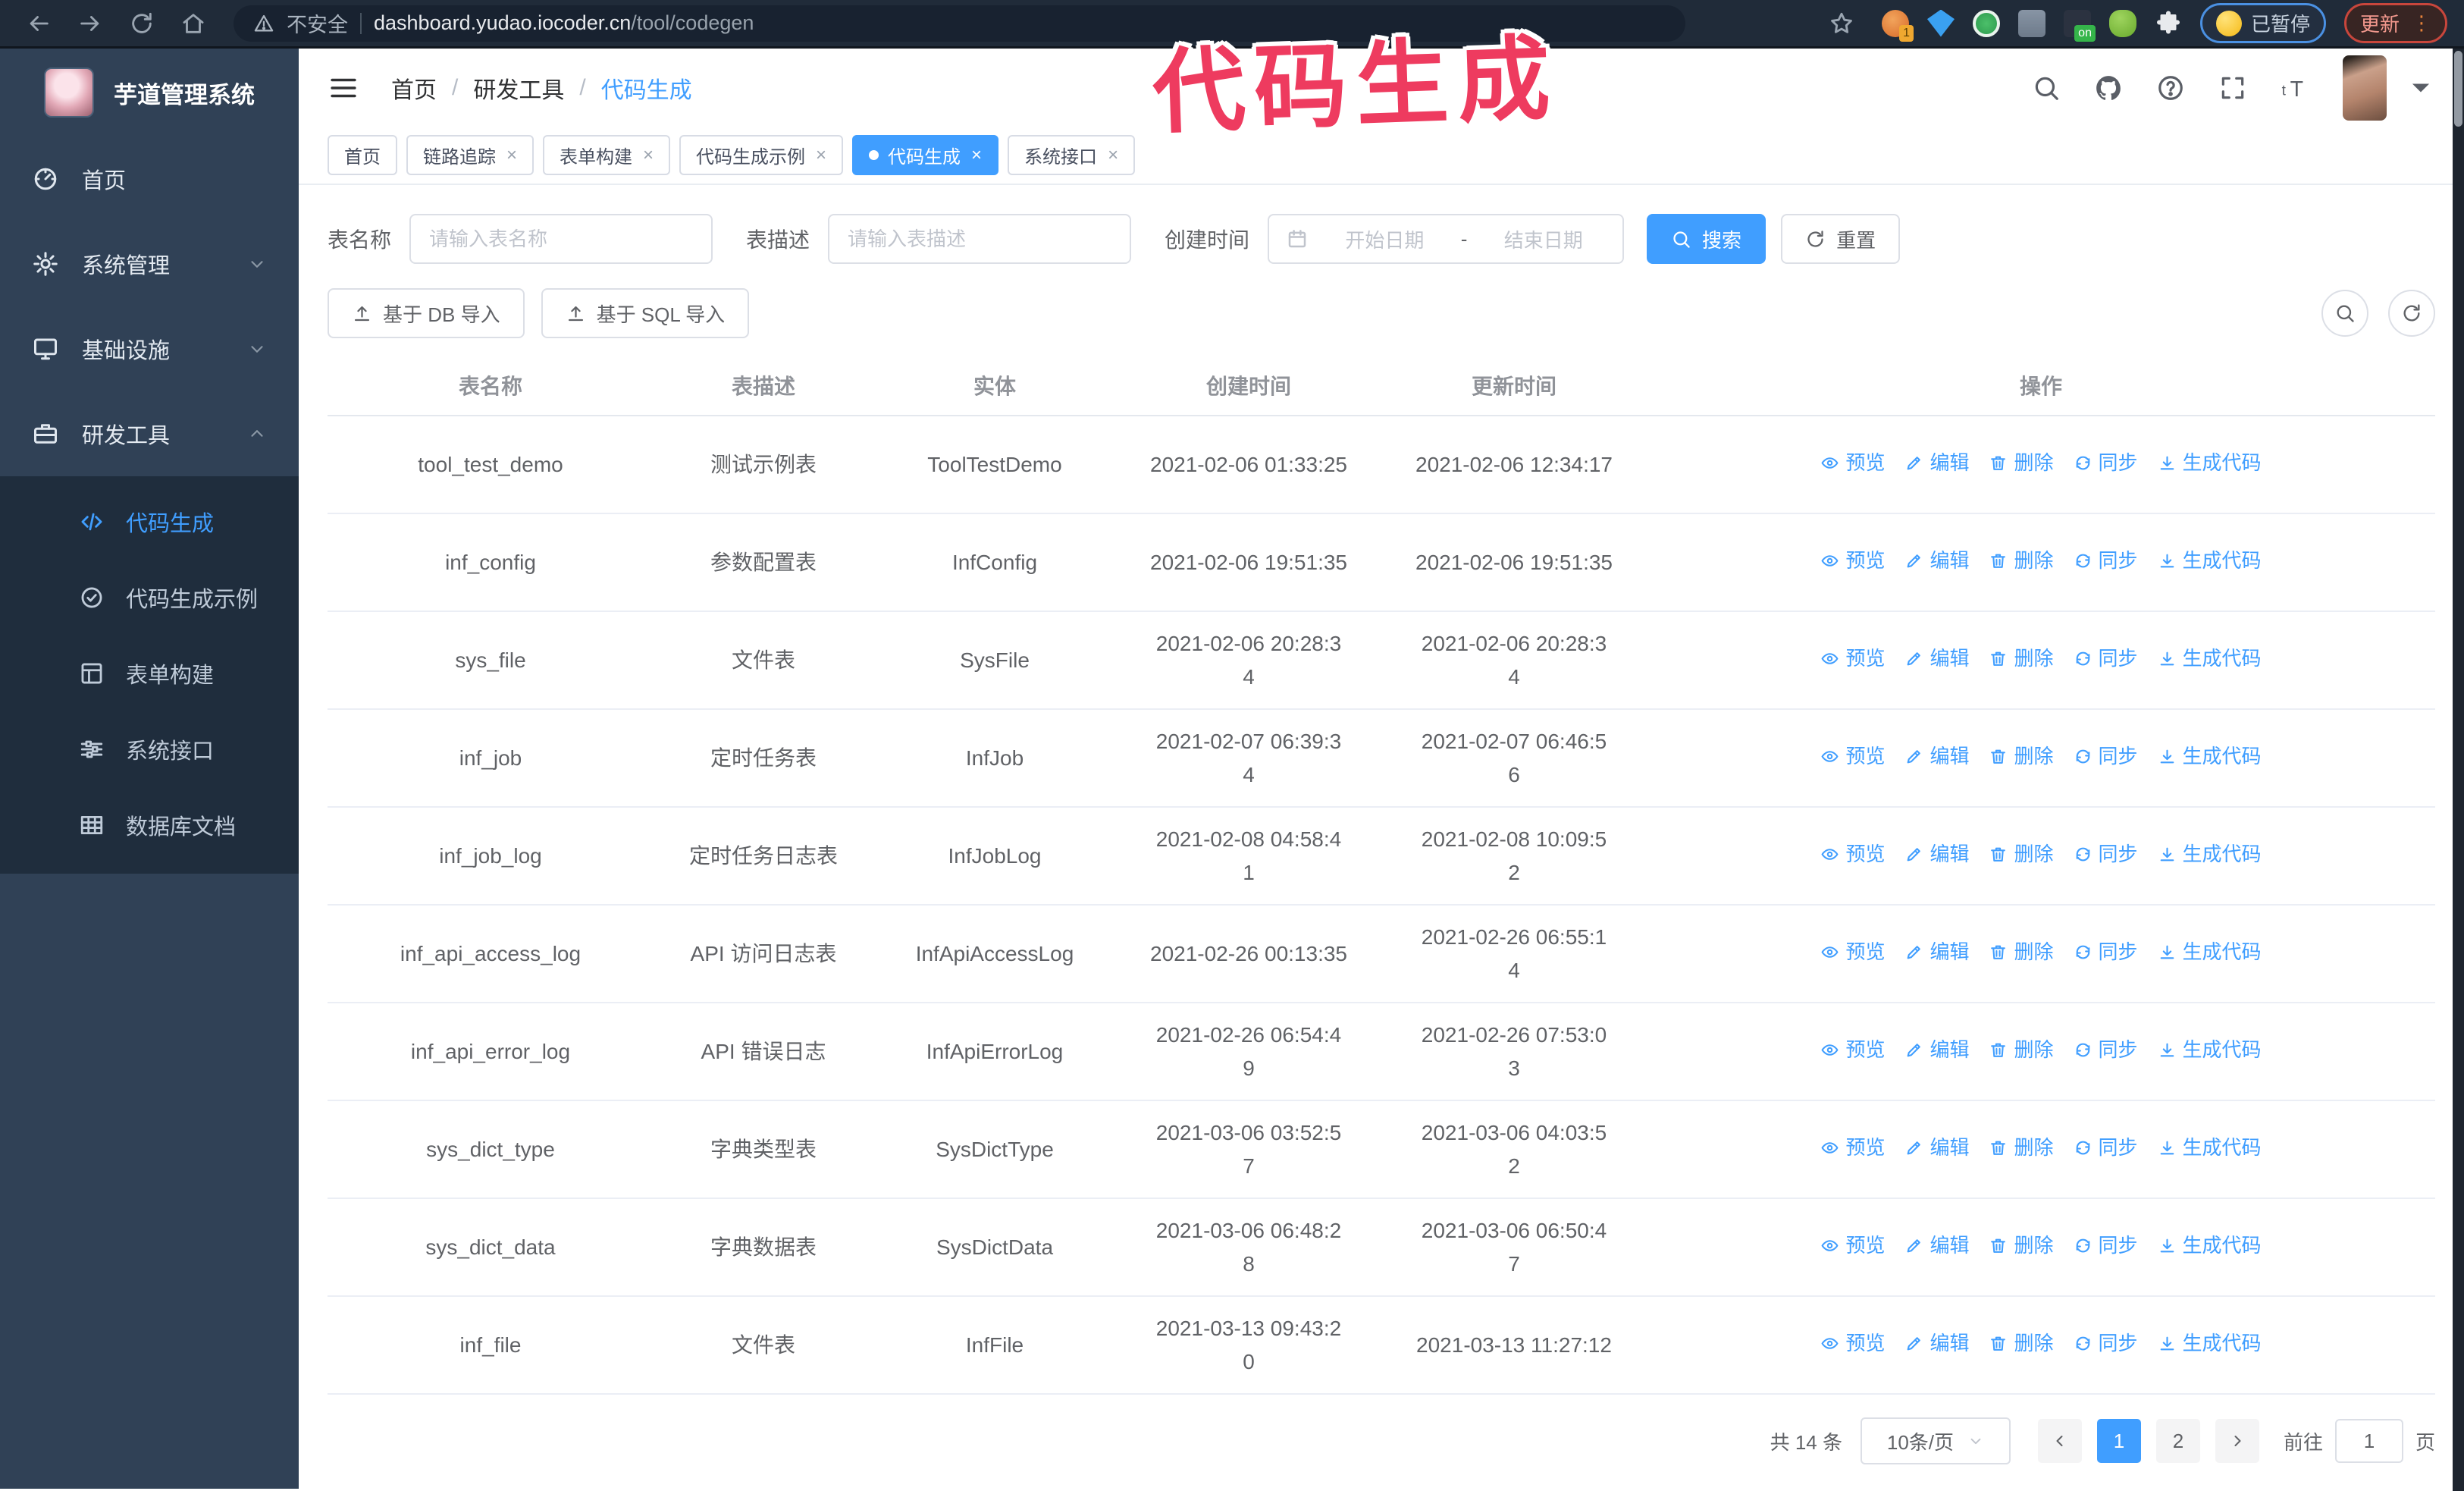 This screenshot has width=2464, height=1491. I want to click on prev-page-button, so click(2059, 1441).